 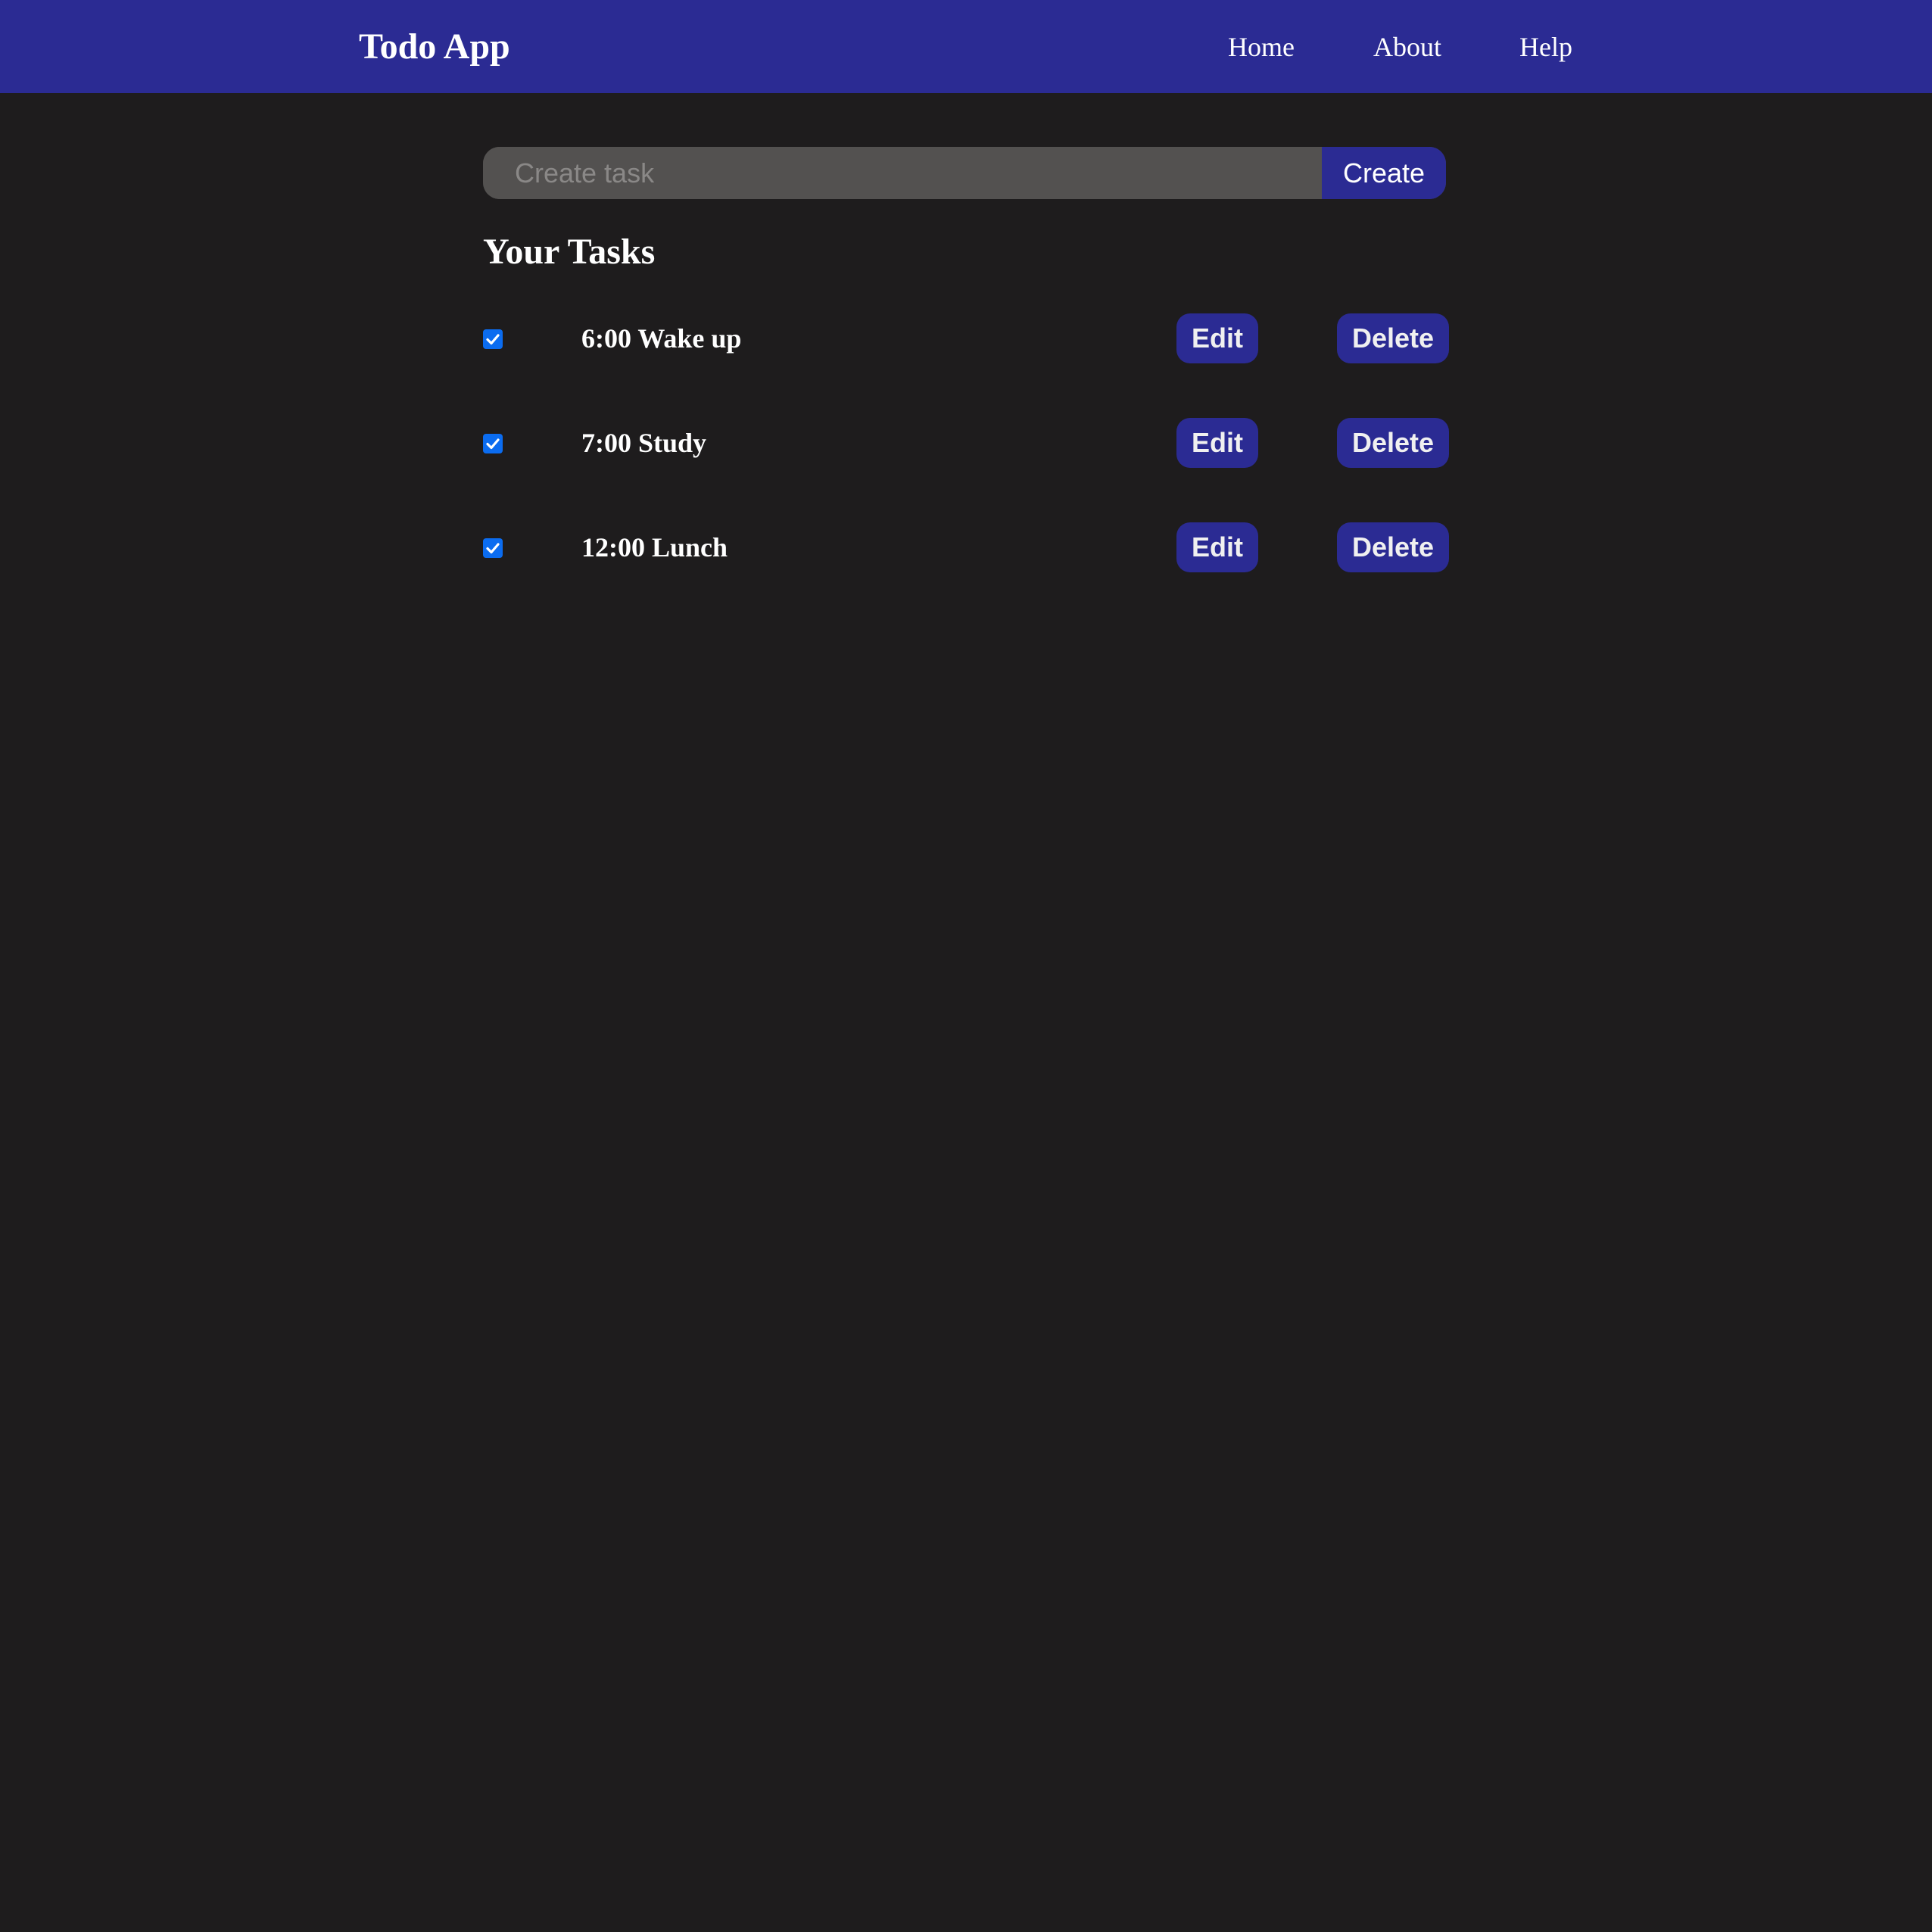 What do you see at coordinates (967, 547) in the screenshot?
I see `task-row: 12:00 Lunch Edit Delete` at bounding box center [967, 547].